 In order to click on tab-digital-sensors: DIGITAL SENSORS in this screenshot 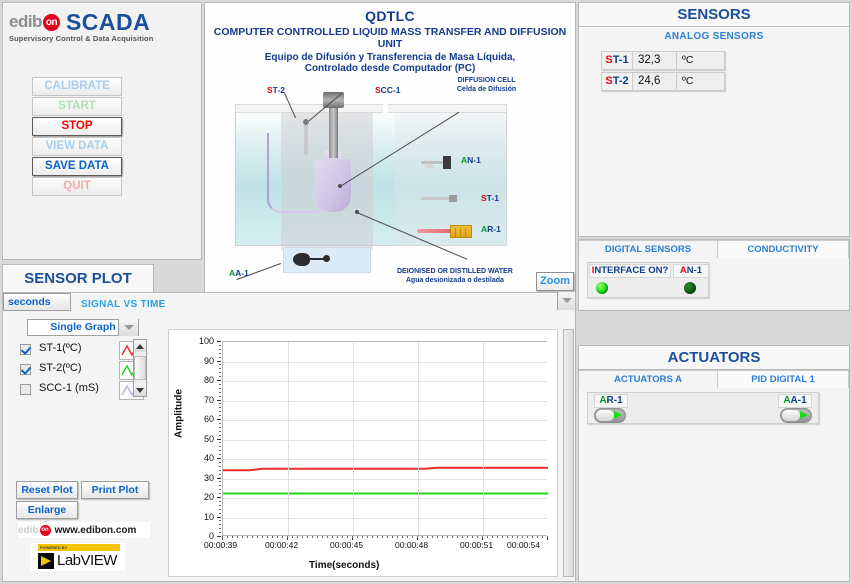, I will do `click(648, 249)`.